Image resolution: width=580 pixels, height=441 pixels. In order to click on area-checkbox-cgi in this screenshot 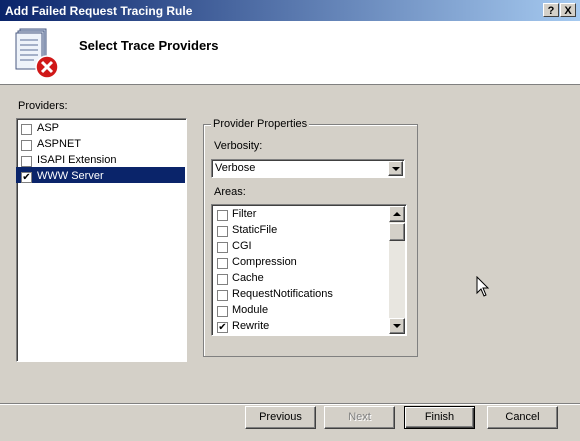, I will do `click(222, 247)`.